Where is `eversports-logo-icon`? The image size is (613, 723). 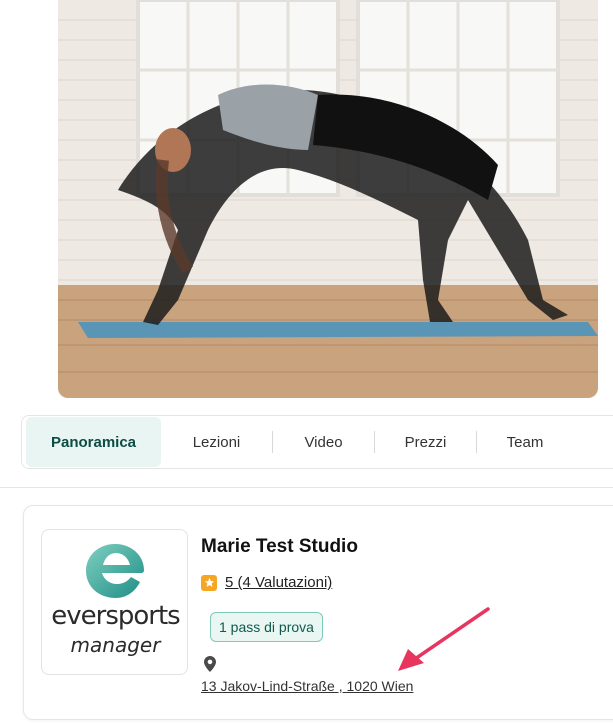
eversports-logo-icon is located at coordinates (115, 571).